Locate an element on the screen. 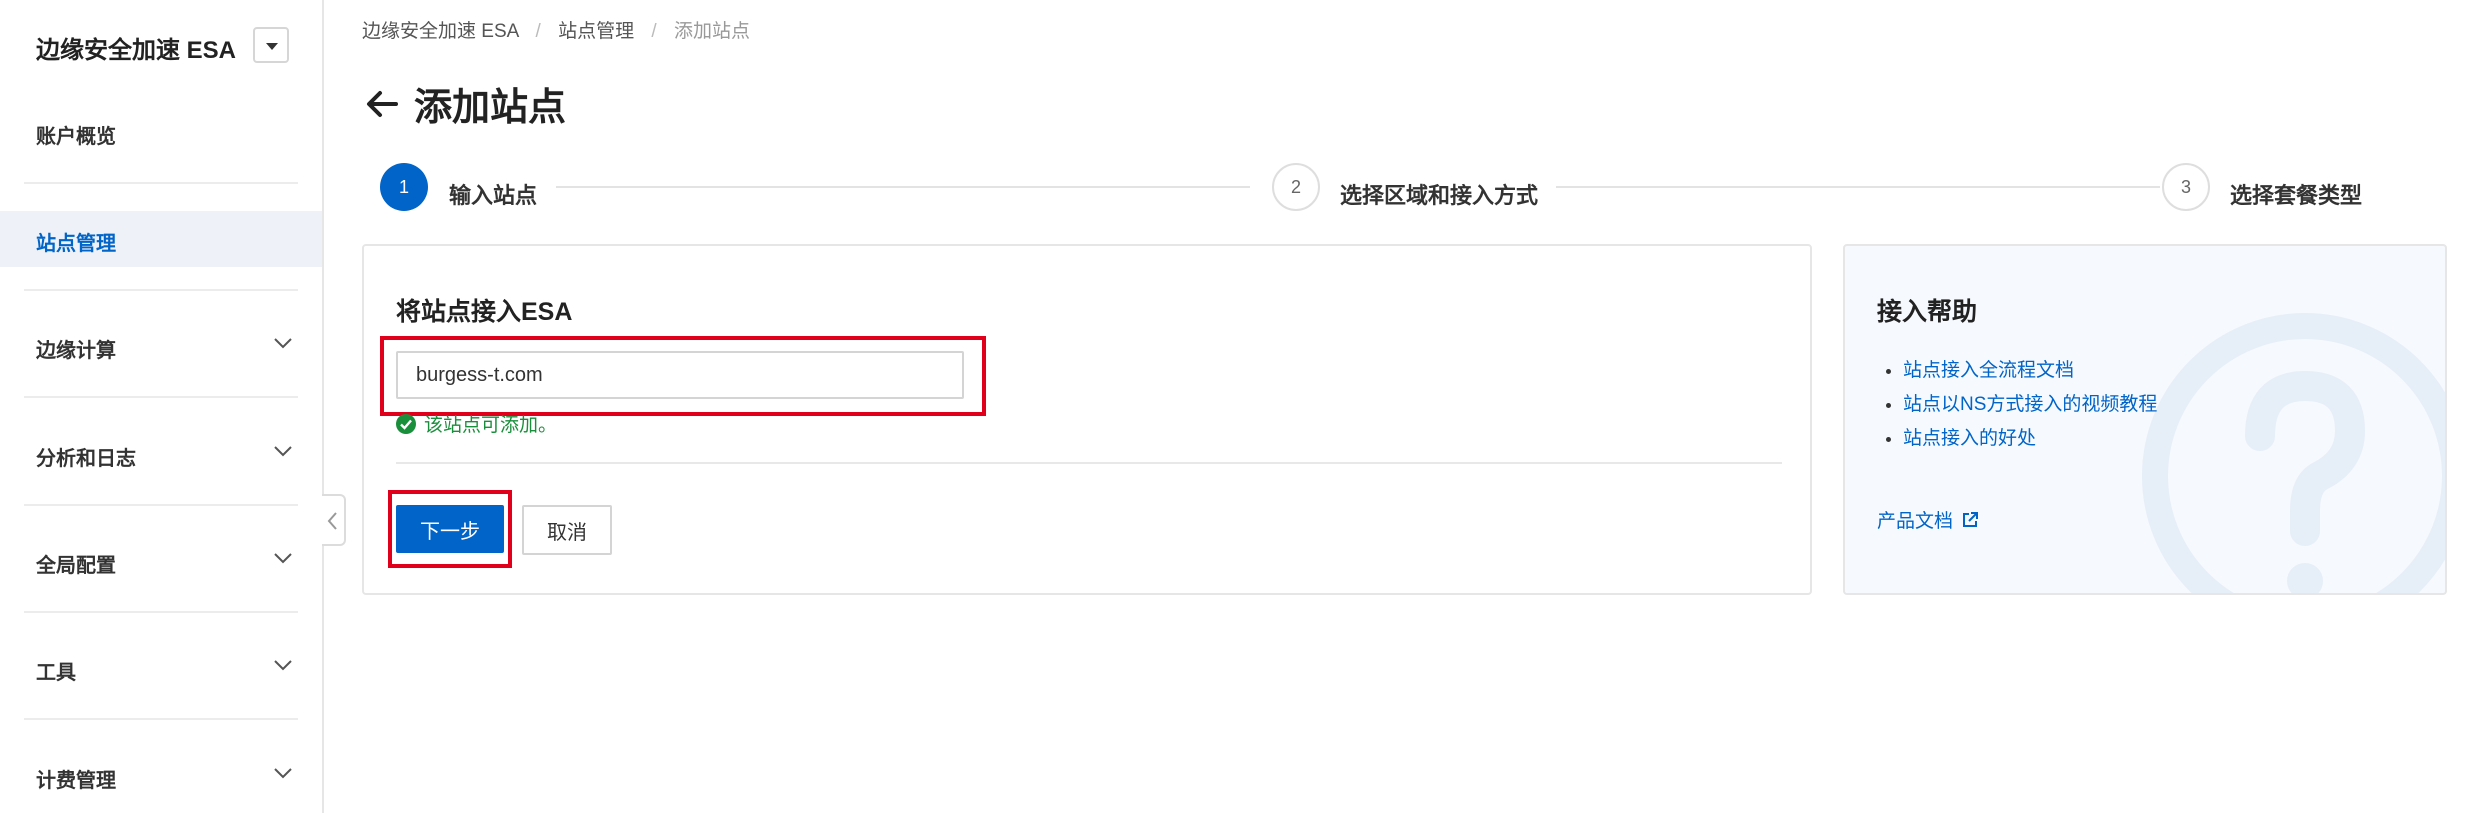  sidebar-item-tools: 工具 is located at coordinates (161, 668).